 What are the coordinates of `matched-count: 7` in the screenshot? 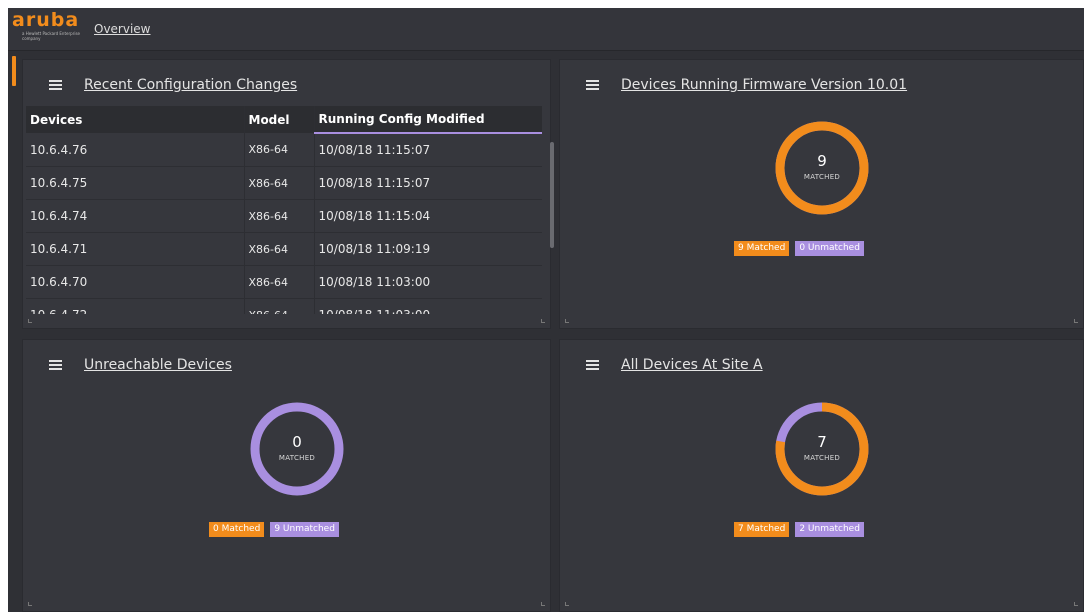 It's located at (822, 442).